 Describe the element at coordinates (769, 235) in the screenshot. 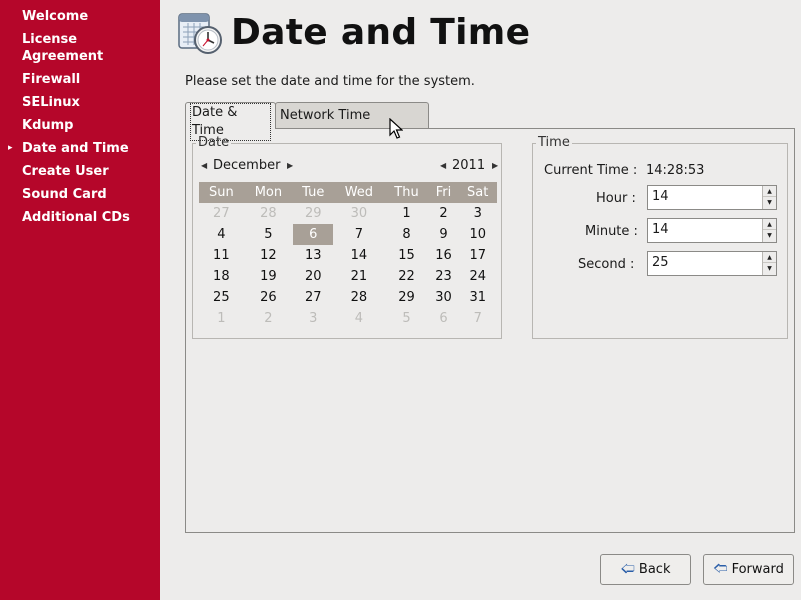

I see `minute-decrement-icon: ▼` at that location.